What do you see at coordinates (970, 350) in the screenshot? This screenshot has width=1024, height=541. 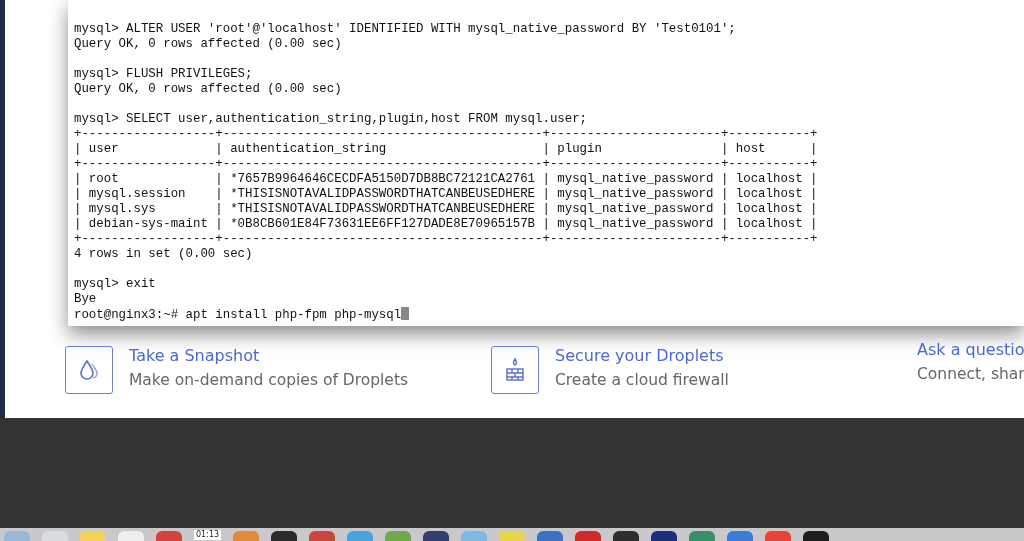 I see `feature-link: Ask a questio` at bounding box center [970, 350].